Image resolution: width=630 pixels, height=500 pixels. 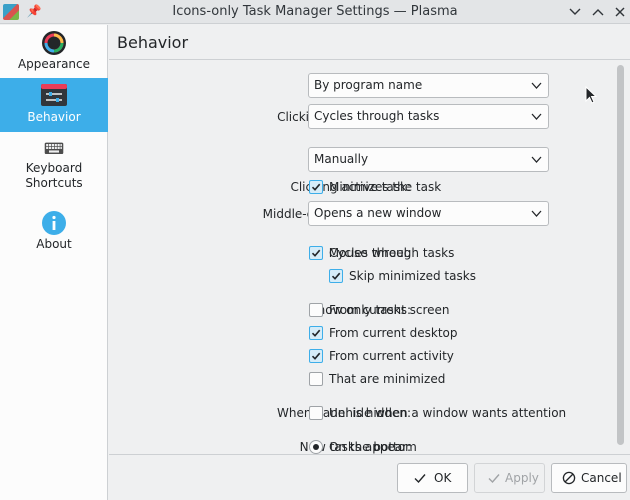 What do you see at coordinates (620, 255) in the screenshot?
I see `scrollbar-thumb` at bounding box center [620, 255].